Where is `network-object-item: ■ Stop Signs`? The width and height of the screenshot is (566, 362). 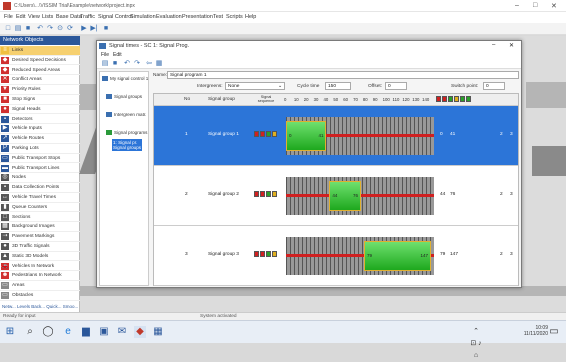
network-object-item: ■ Stop Signs is located at coordinates (40, 100).